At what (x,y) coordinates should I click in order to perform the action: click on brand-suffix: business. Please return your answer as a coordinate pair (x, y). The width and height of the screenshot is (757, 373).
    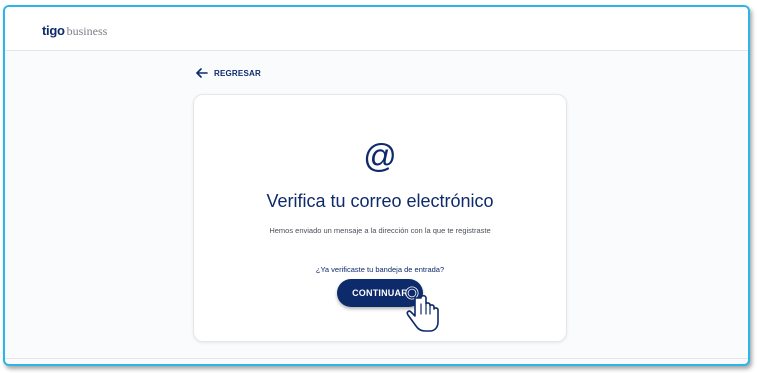
    Looking at the image, I should click on (87, 31).